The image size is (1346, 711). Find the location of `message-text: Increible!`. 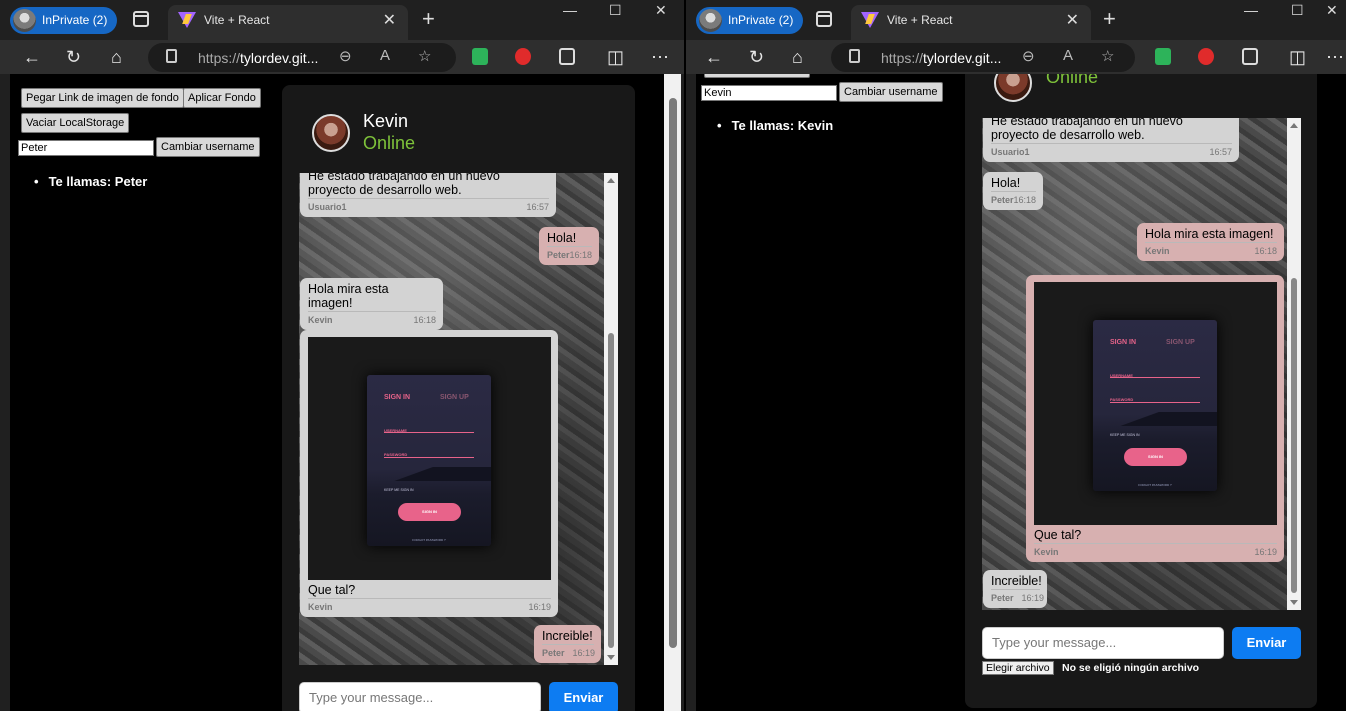

message-text: Increible! is located at coordinates (567, 636).